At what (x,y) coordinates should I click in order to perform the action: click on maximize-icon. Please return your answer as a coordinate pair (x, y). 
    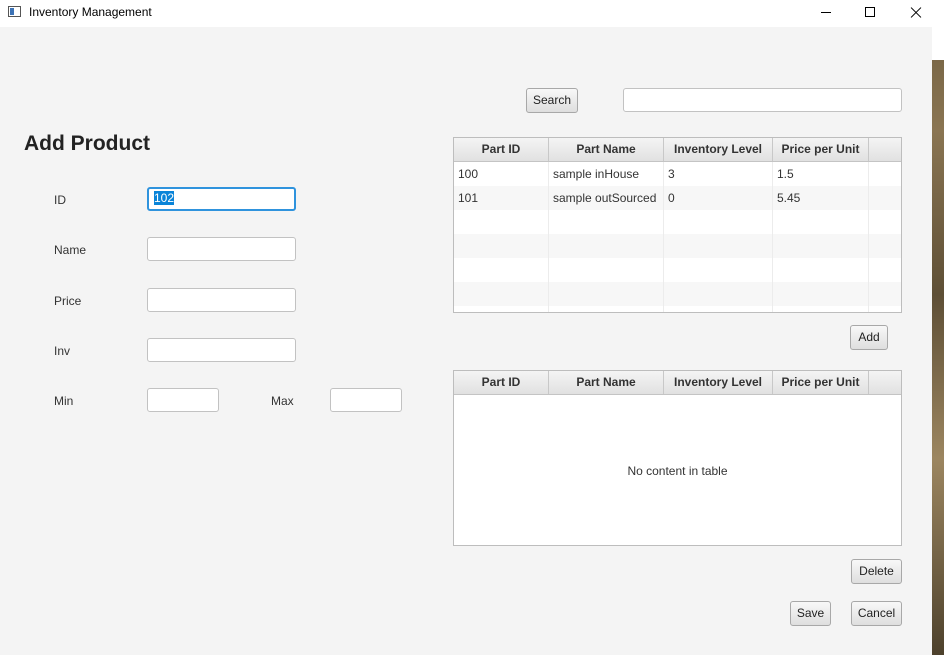
    Looking at the image, I should click on (870, 13).